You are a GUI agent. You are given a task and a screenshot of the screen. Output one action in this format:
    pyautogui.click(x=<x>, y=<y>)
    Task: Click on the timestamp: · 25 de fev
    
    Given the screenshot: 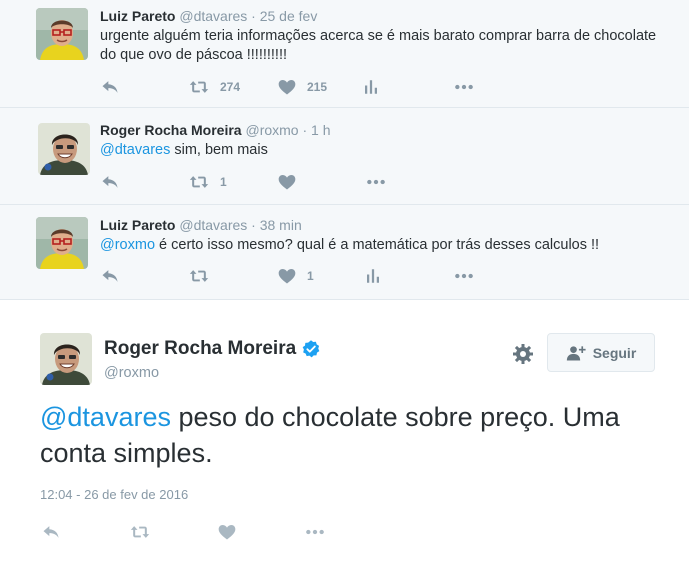 What is the action you would take?
    pyautogui.click(x=284, y=16)
    